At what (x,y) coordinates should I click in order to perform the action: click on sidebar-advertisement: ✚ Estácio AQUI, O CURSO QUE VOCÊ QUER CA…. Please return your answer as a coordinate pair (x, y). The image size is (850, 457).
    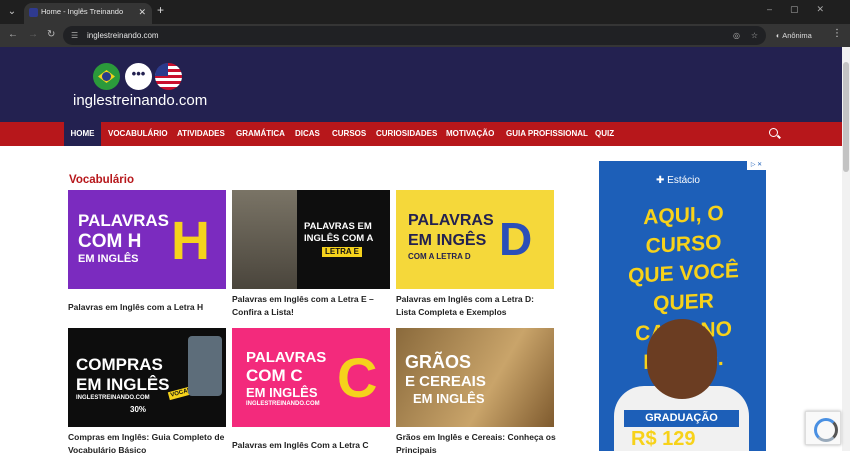
    Looking at the image, I should click on (682, 306).